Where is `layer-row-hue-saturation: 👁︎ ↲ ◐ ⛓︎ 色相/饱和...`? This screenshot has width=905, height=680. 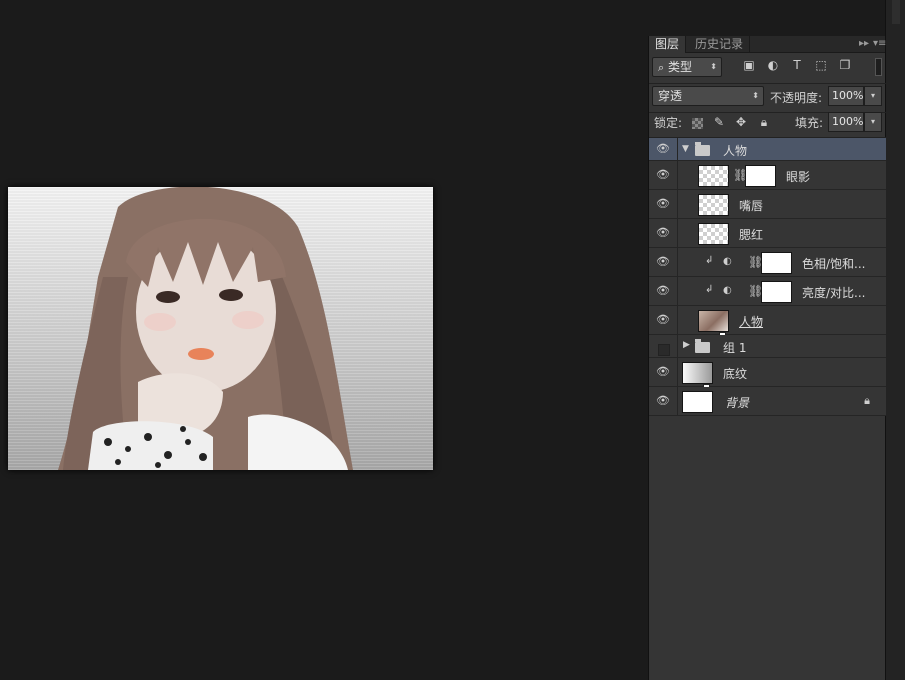 layer-row-hue-saturation: 👁︎ ↲ ◐ ⛓︎ 色相/饱和... is located at coordinates (767, 262).